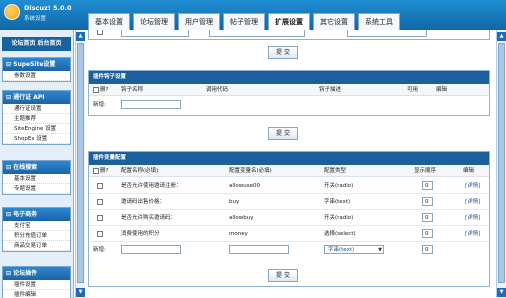 The width and height of the screenshot is (506, 298). I want to click on sidebar-scrollbar: ▲ ▼, so click(80, 164).